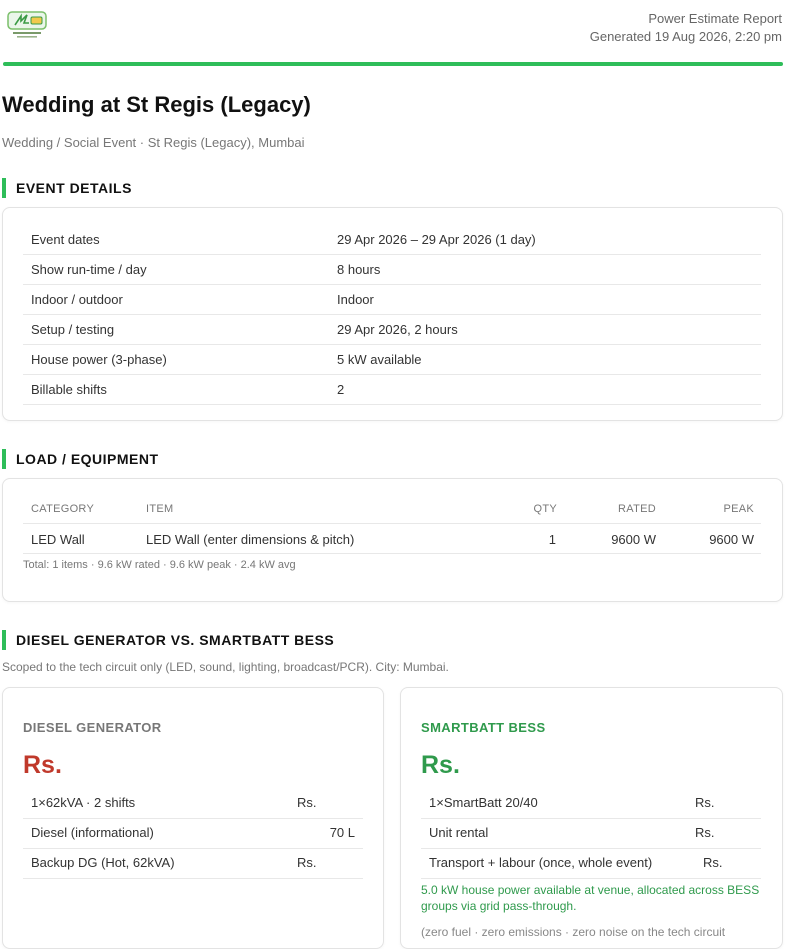 The image size is (787, 949). What do you see at coordinates (83, 802) in the screenshot?
I see `diesel-cost-label: 1×62kVA · 2 shifts` at bounding box center [83, 802].